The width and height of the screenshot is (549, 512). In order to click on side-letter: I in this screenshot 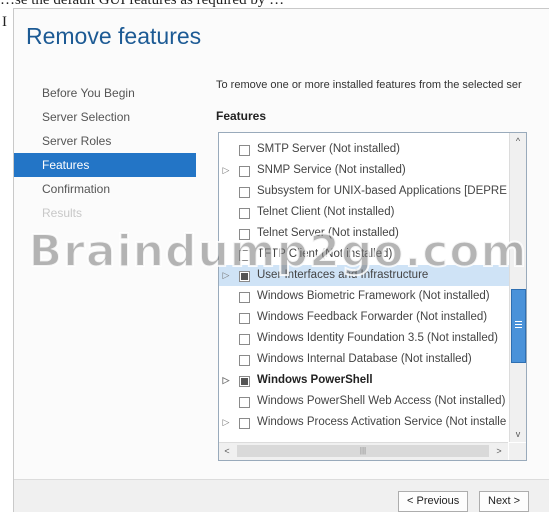, I will do `click(4, 22)`.